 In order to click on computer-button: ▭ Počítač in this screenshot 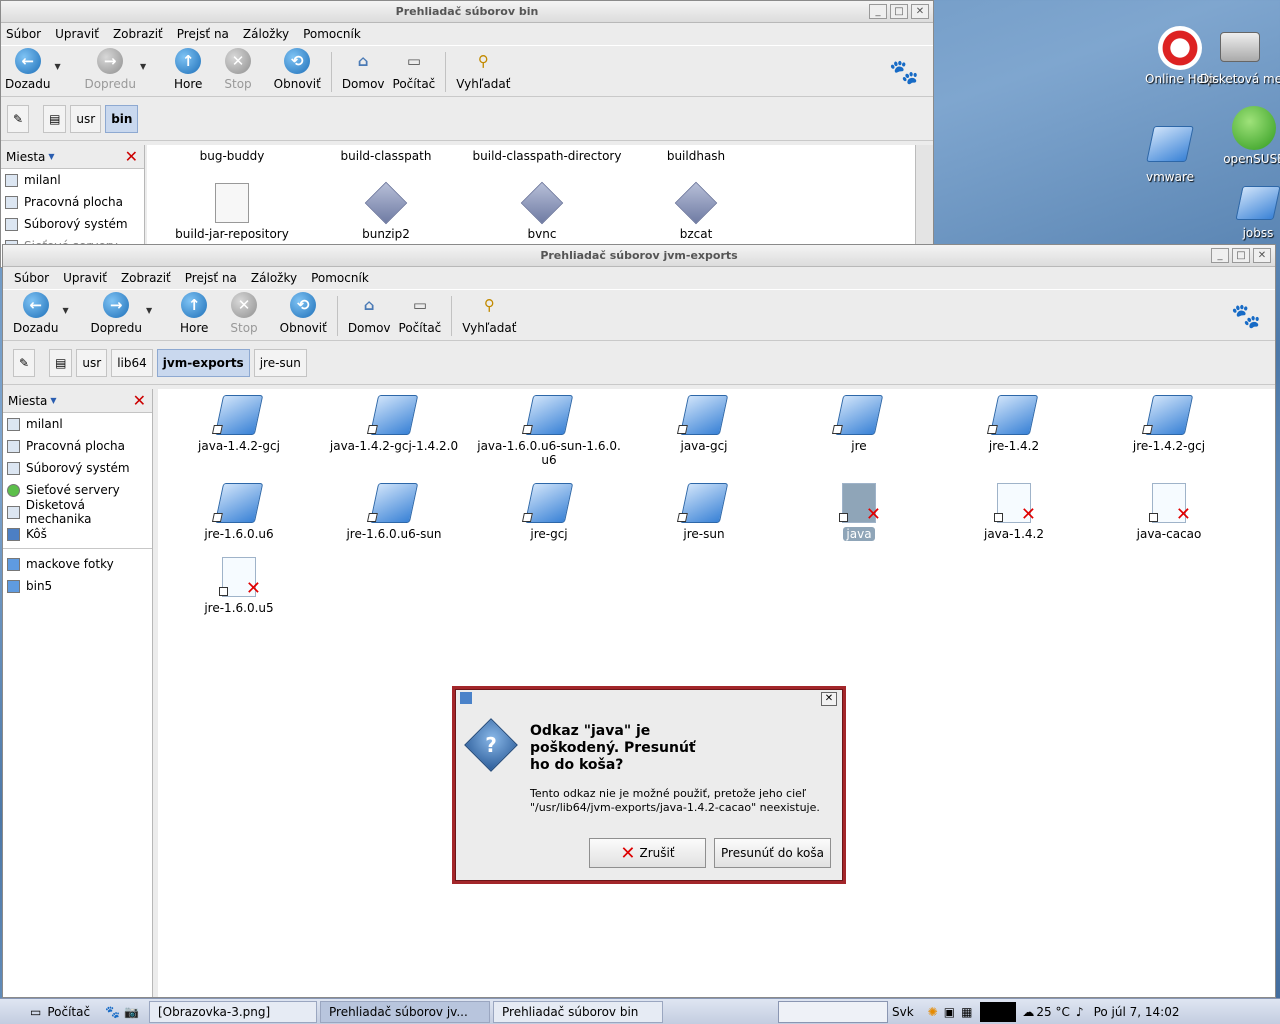, I will do `click(414, 69)`.